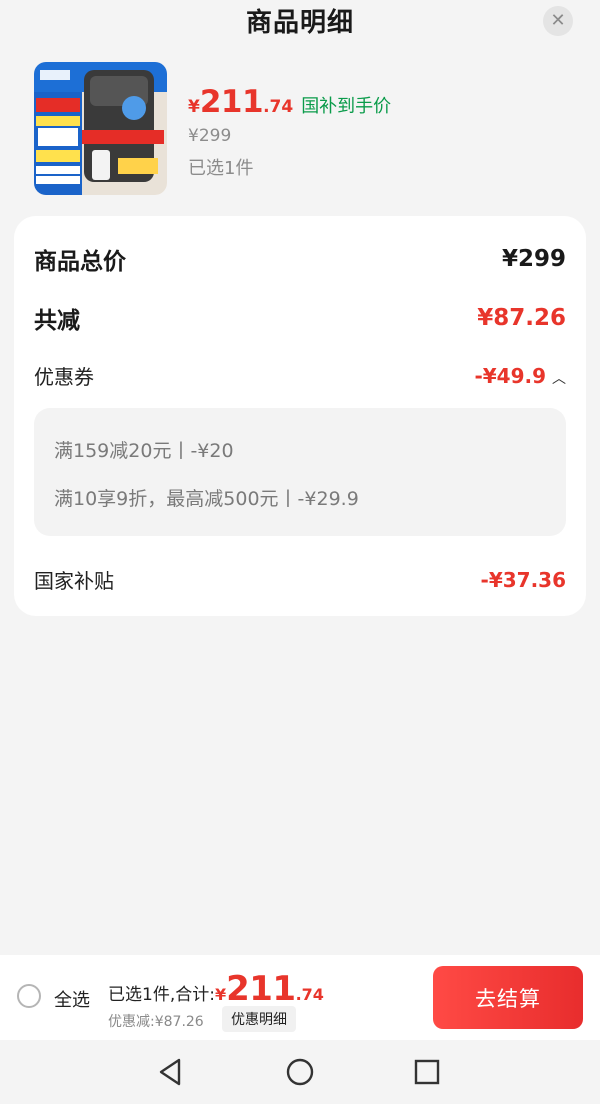  What do you see at coordinates (304, 129) in the screenshot?
I see `product-summary: ¥ 211 .74 国补到手价 ¥299 已选1件` at bounding box center [304, 129].